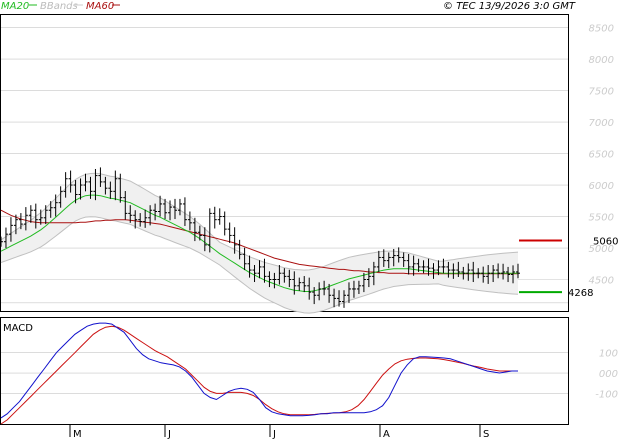  I want to click on legend-ma60-label: MA60, so click(100, 6).